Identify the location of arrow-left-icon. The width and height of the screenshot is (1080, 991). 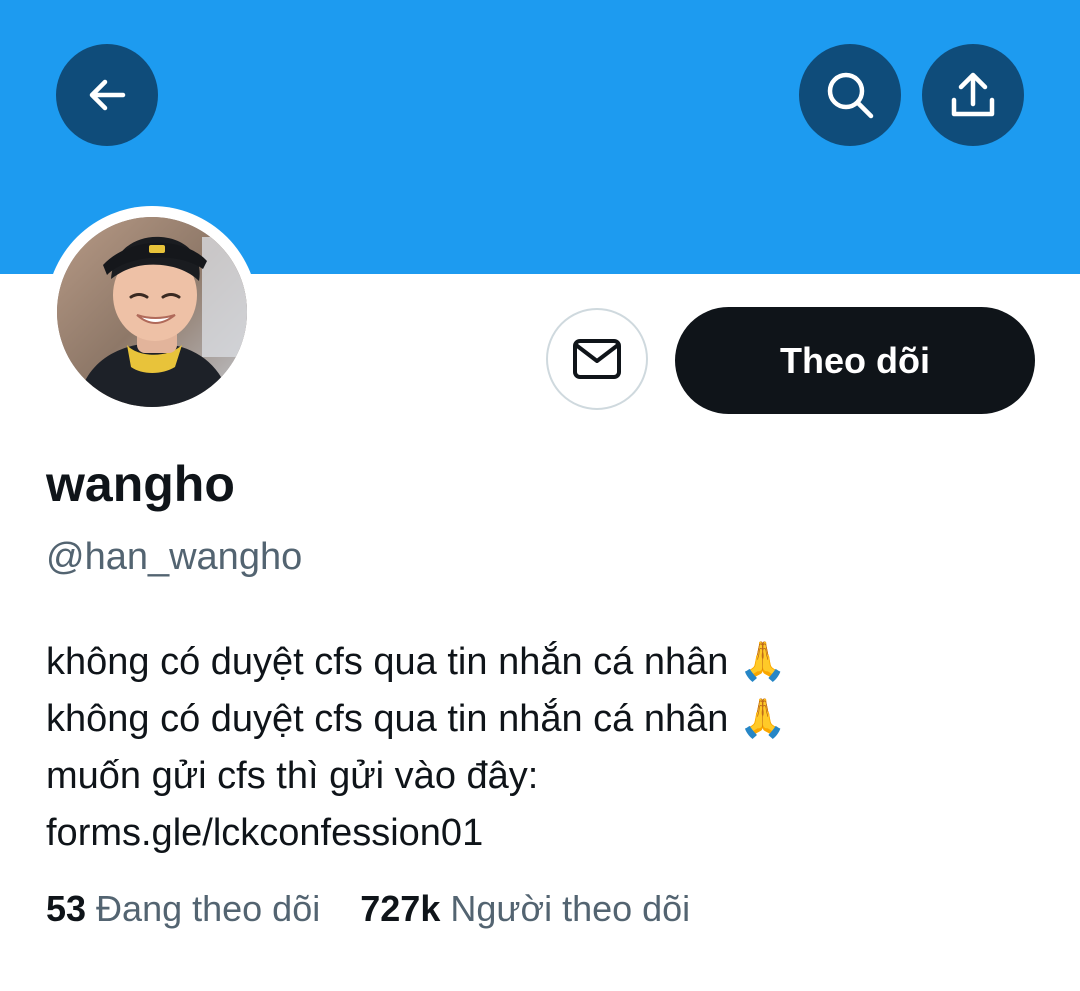
(107, 95).